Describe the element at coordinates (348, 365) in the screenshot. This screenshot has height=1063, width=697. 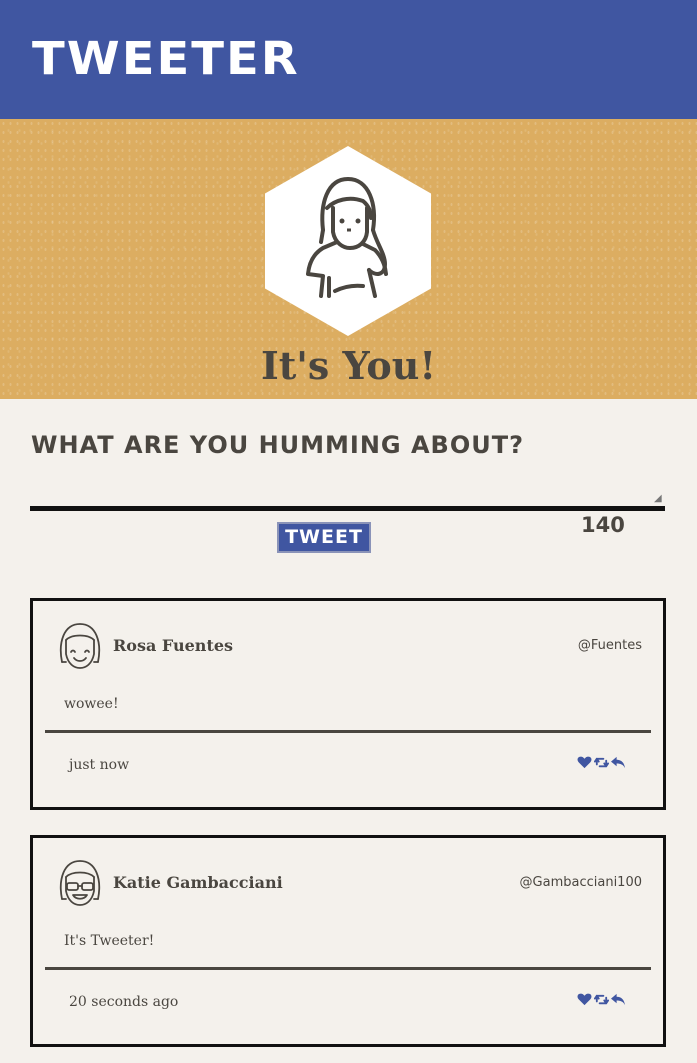
I see `profile-name: It's You!` at that location.